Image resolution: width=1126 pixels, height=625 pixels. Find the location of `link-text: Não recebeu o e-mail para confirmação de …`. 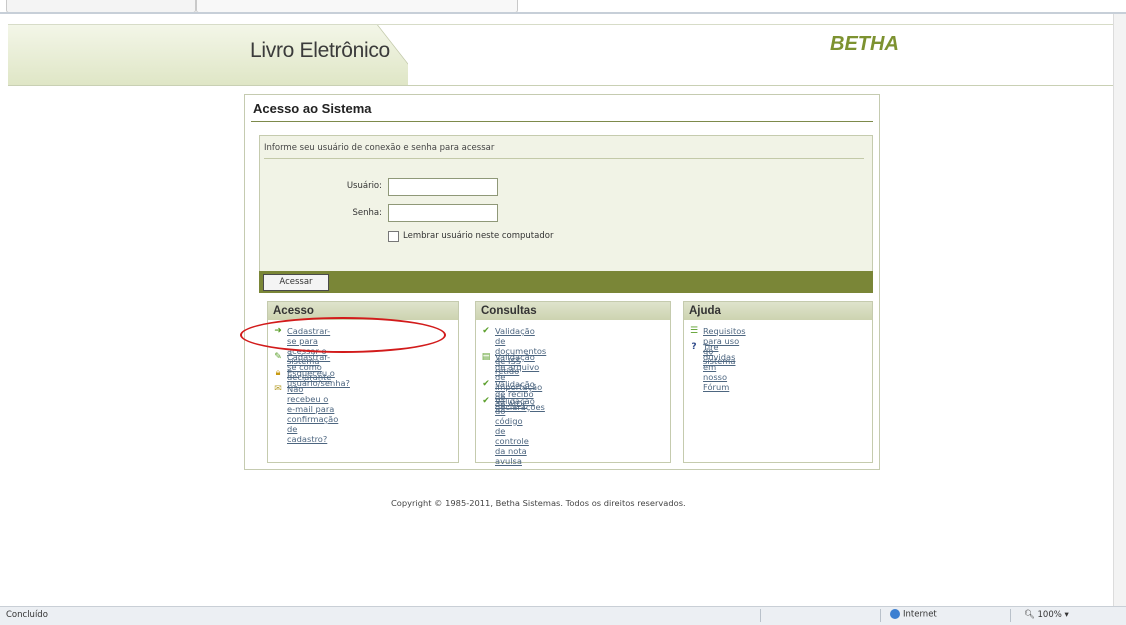

link-text: Não recebeu o e-mail para confirmação de … is located at coordinates (312, 414).